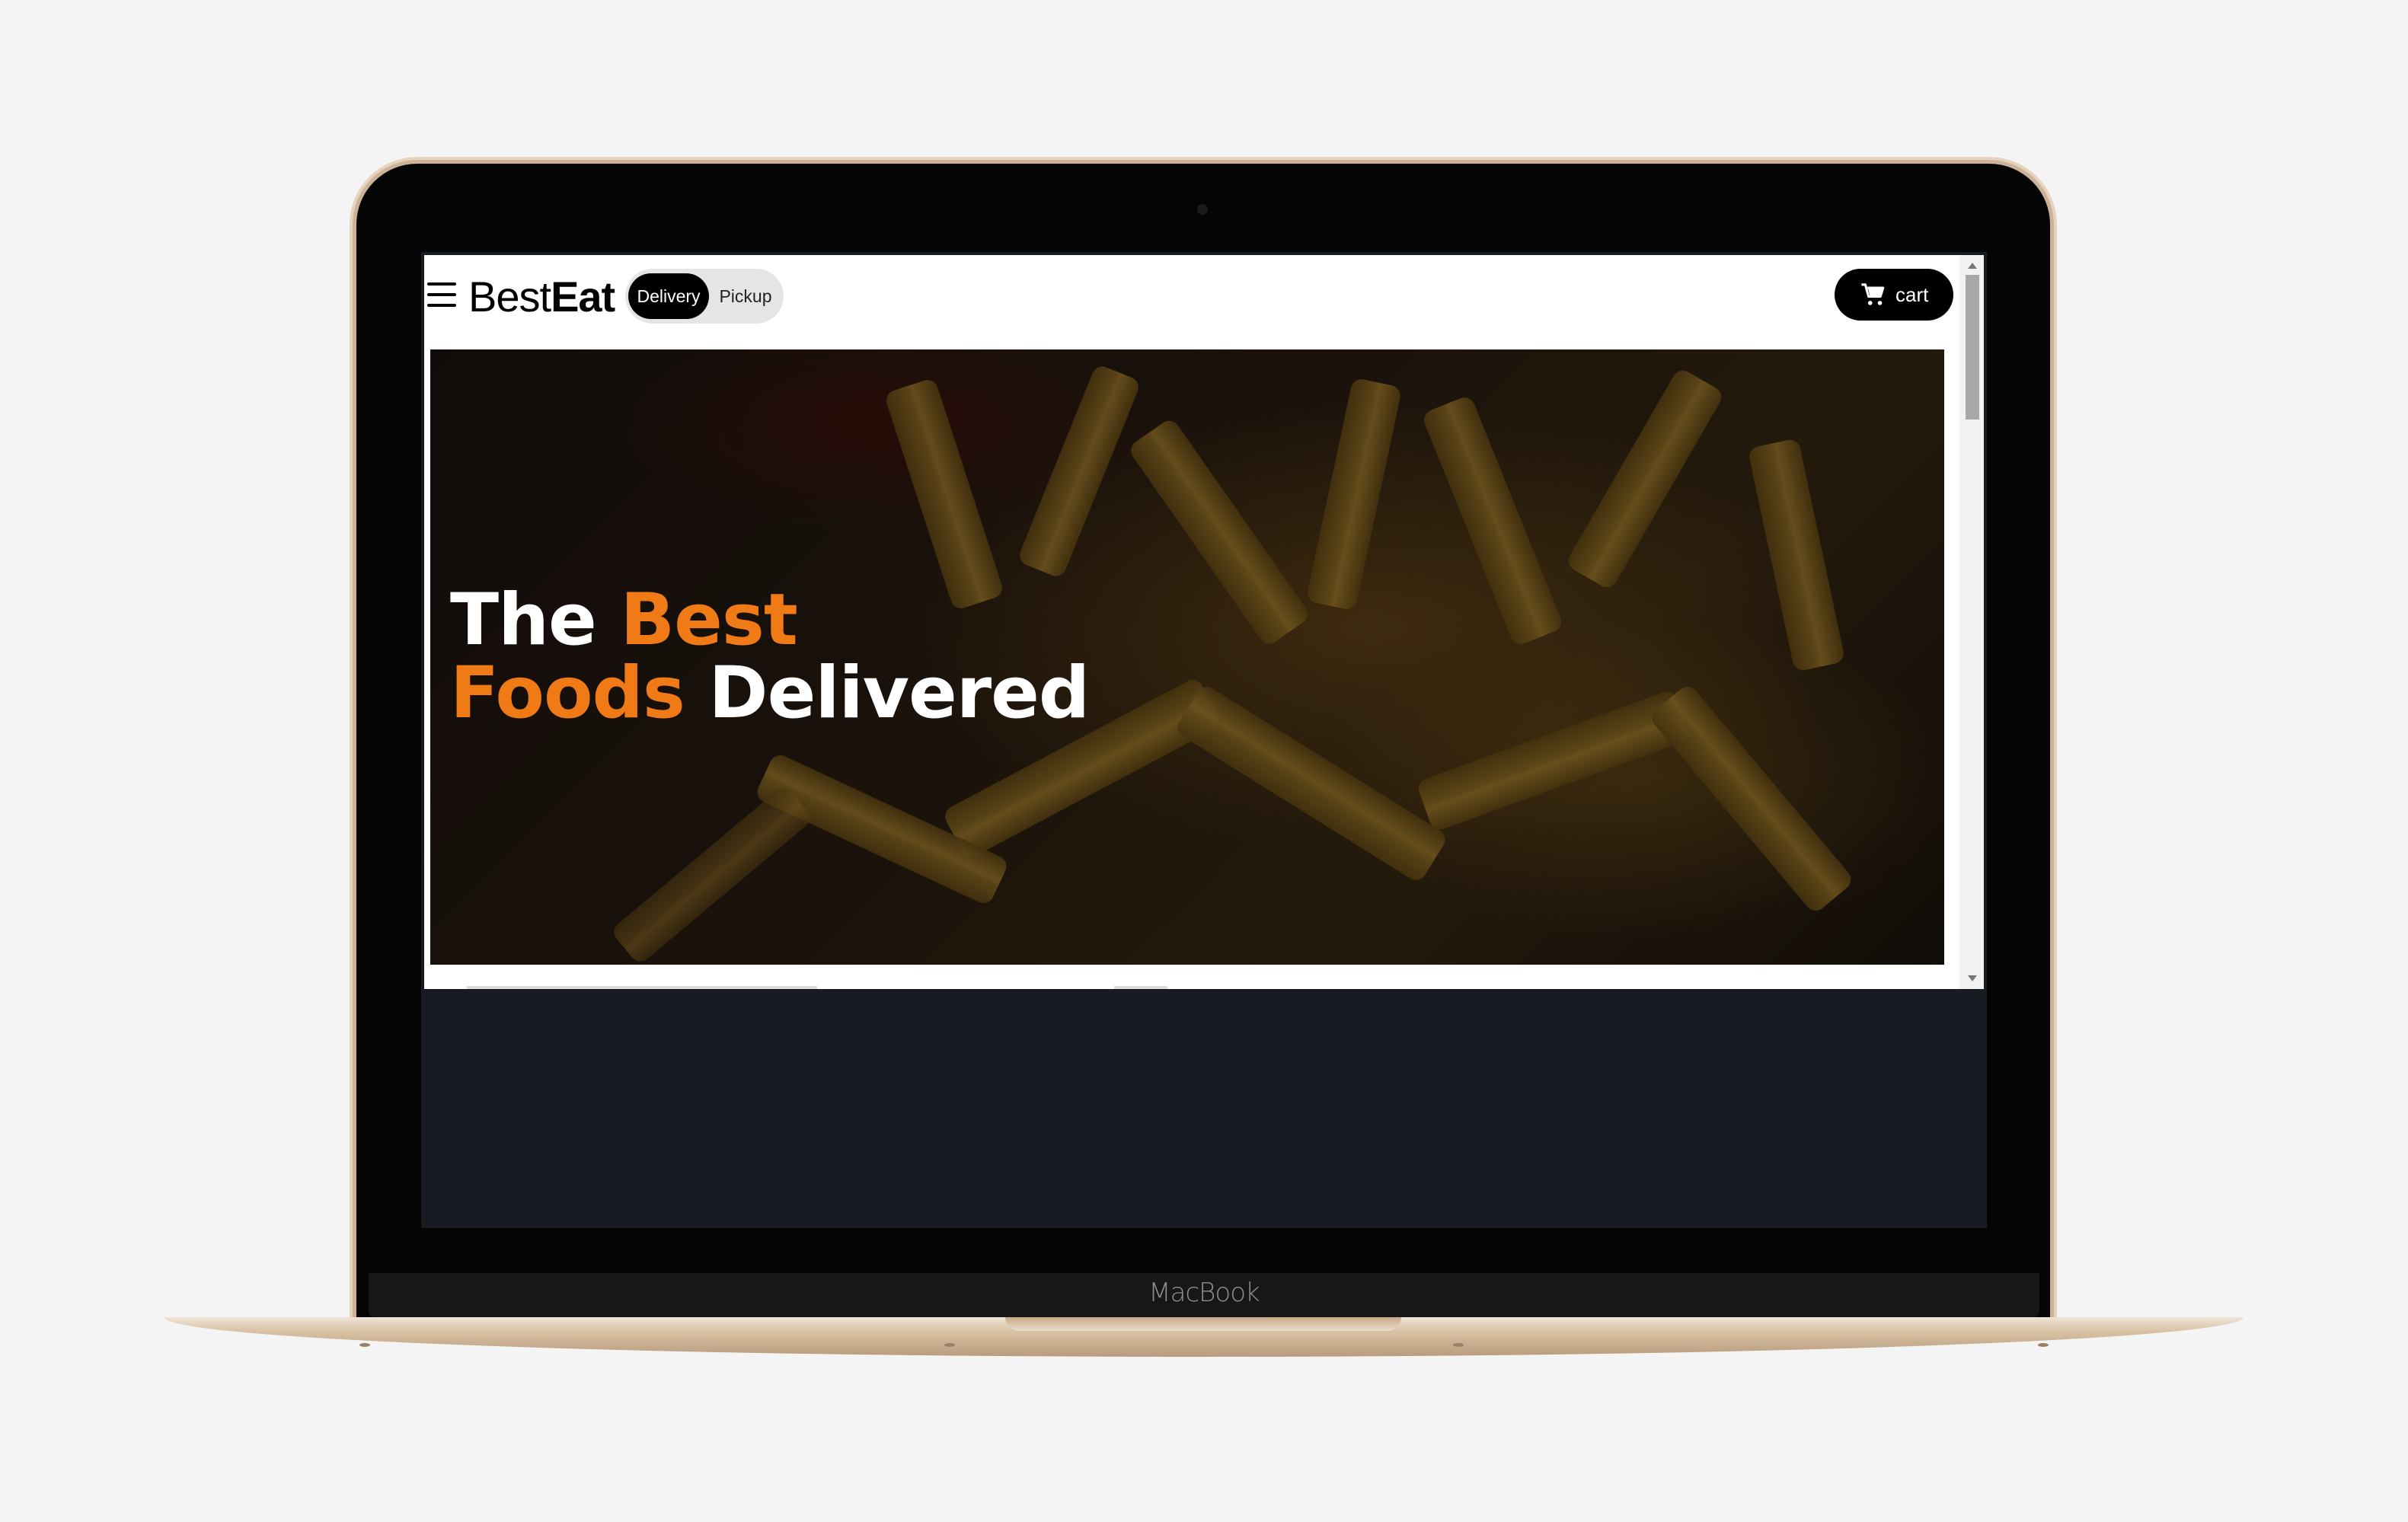 The height and width of the screenshot is (1522, 2408). I want to click on scroll-down-arrow-icon, so click(1973, 978).